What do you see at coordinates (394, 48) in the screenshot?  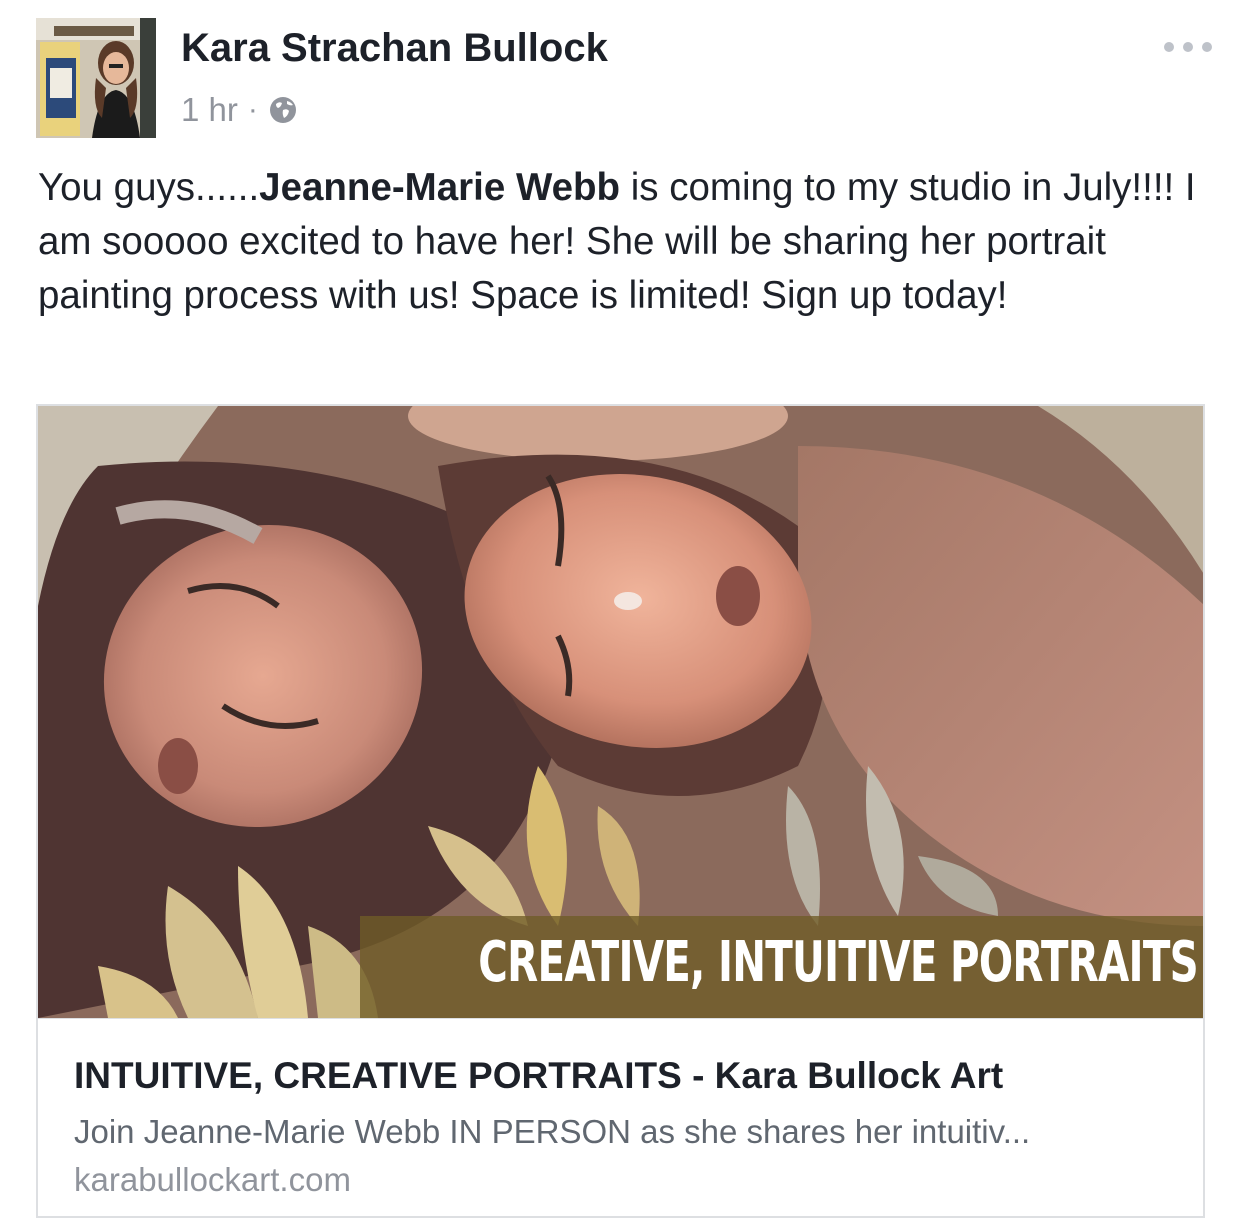 I see `author-name: Kara Strachan Bullock` at bounding box center [394, 48].